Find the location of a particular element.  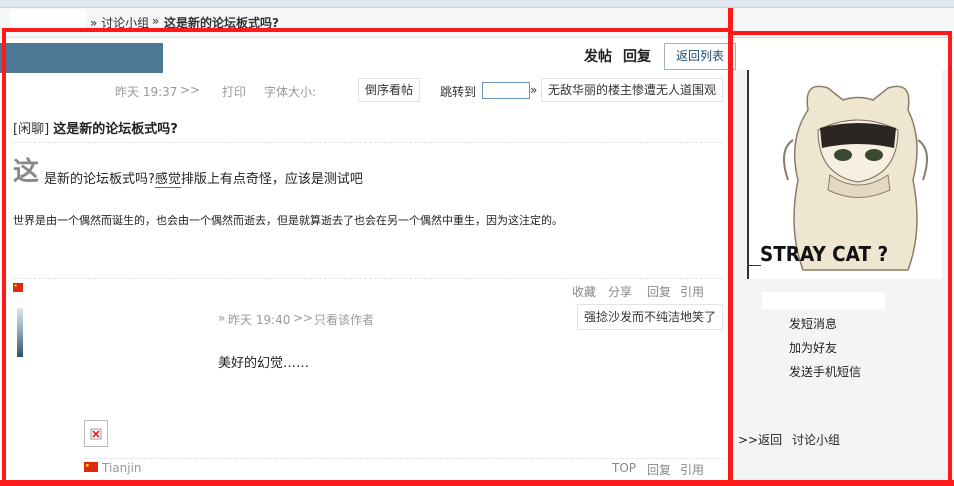

font-size-label: 字体大小: is located at coordinates (290, 91).